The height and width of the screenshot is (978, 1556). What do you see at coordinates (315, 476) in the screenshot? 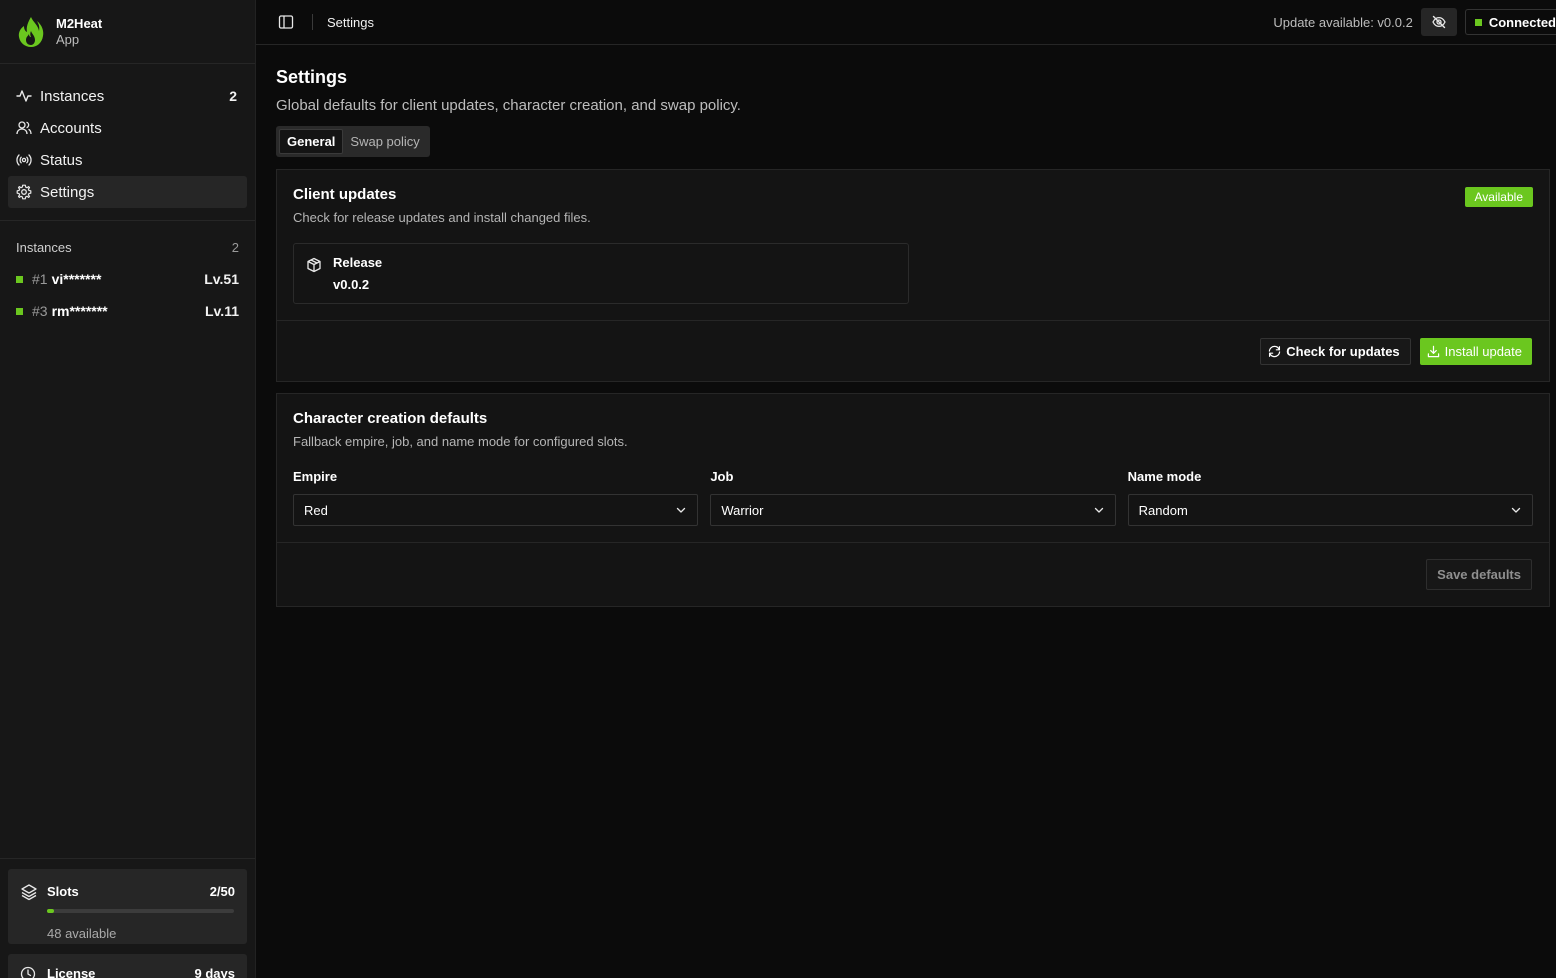
I see `field-label: Empire` at bounding box center [315, 476].